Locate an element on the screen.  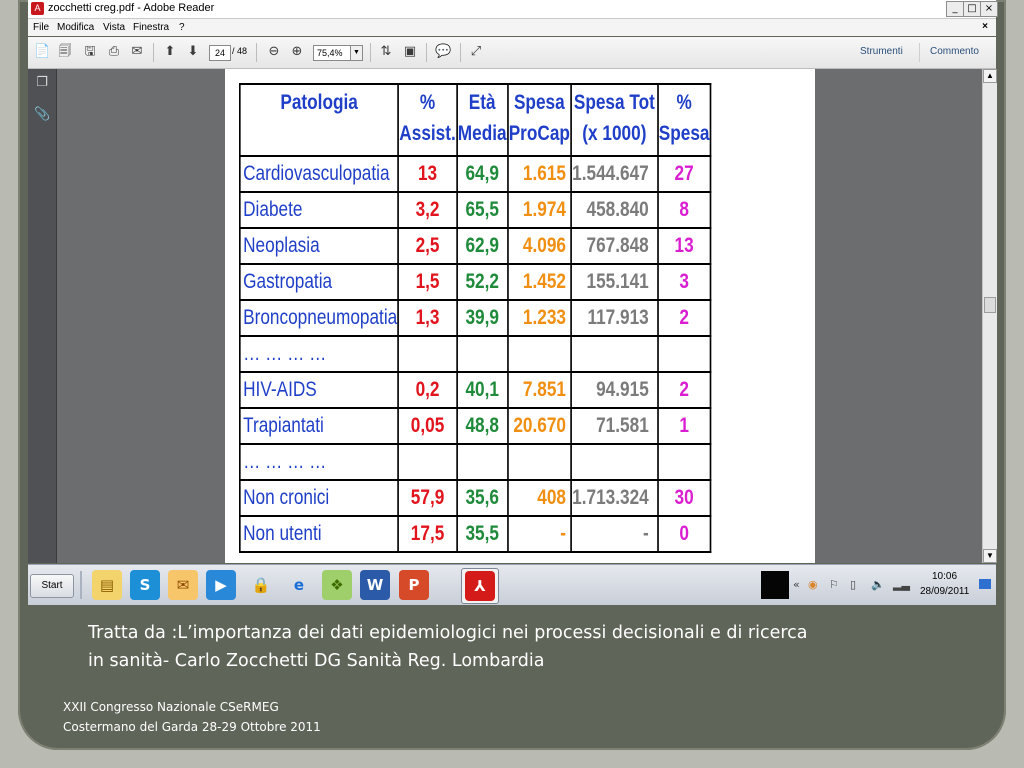
cell-spesa-tot: 155.141 is located at coordinates (614, 282).